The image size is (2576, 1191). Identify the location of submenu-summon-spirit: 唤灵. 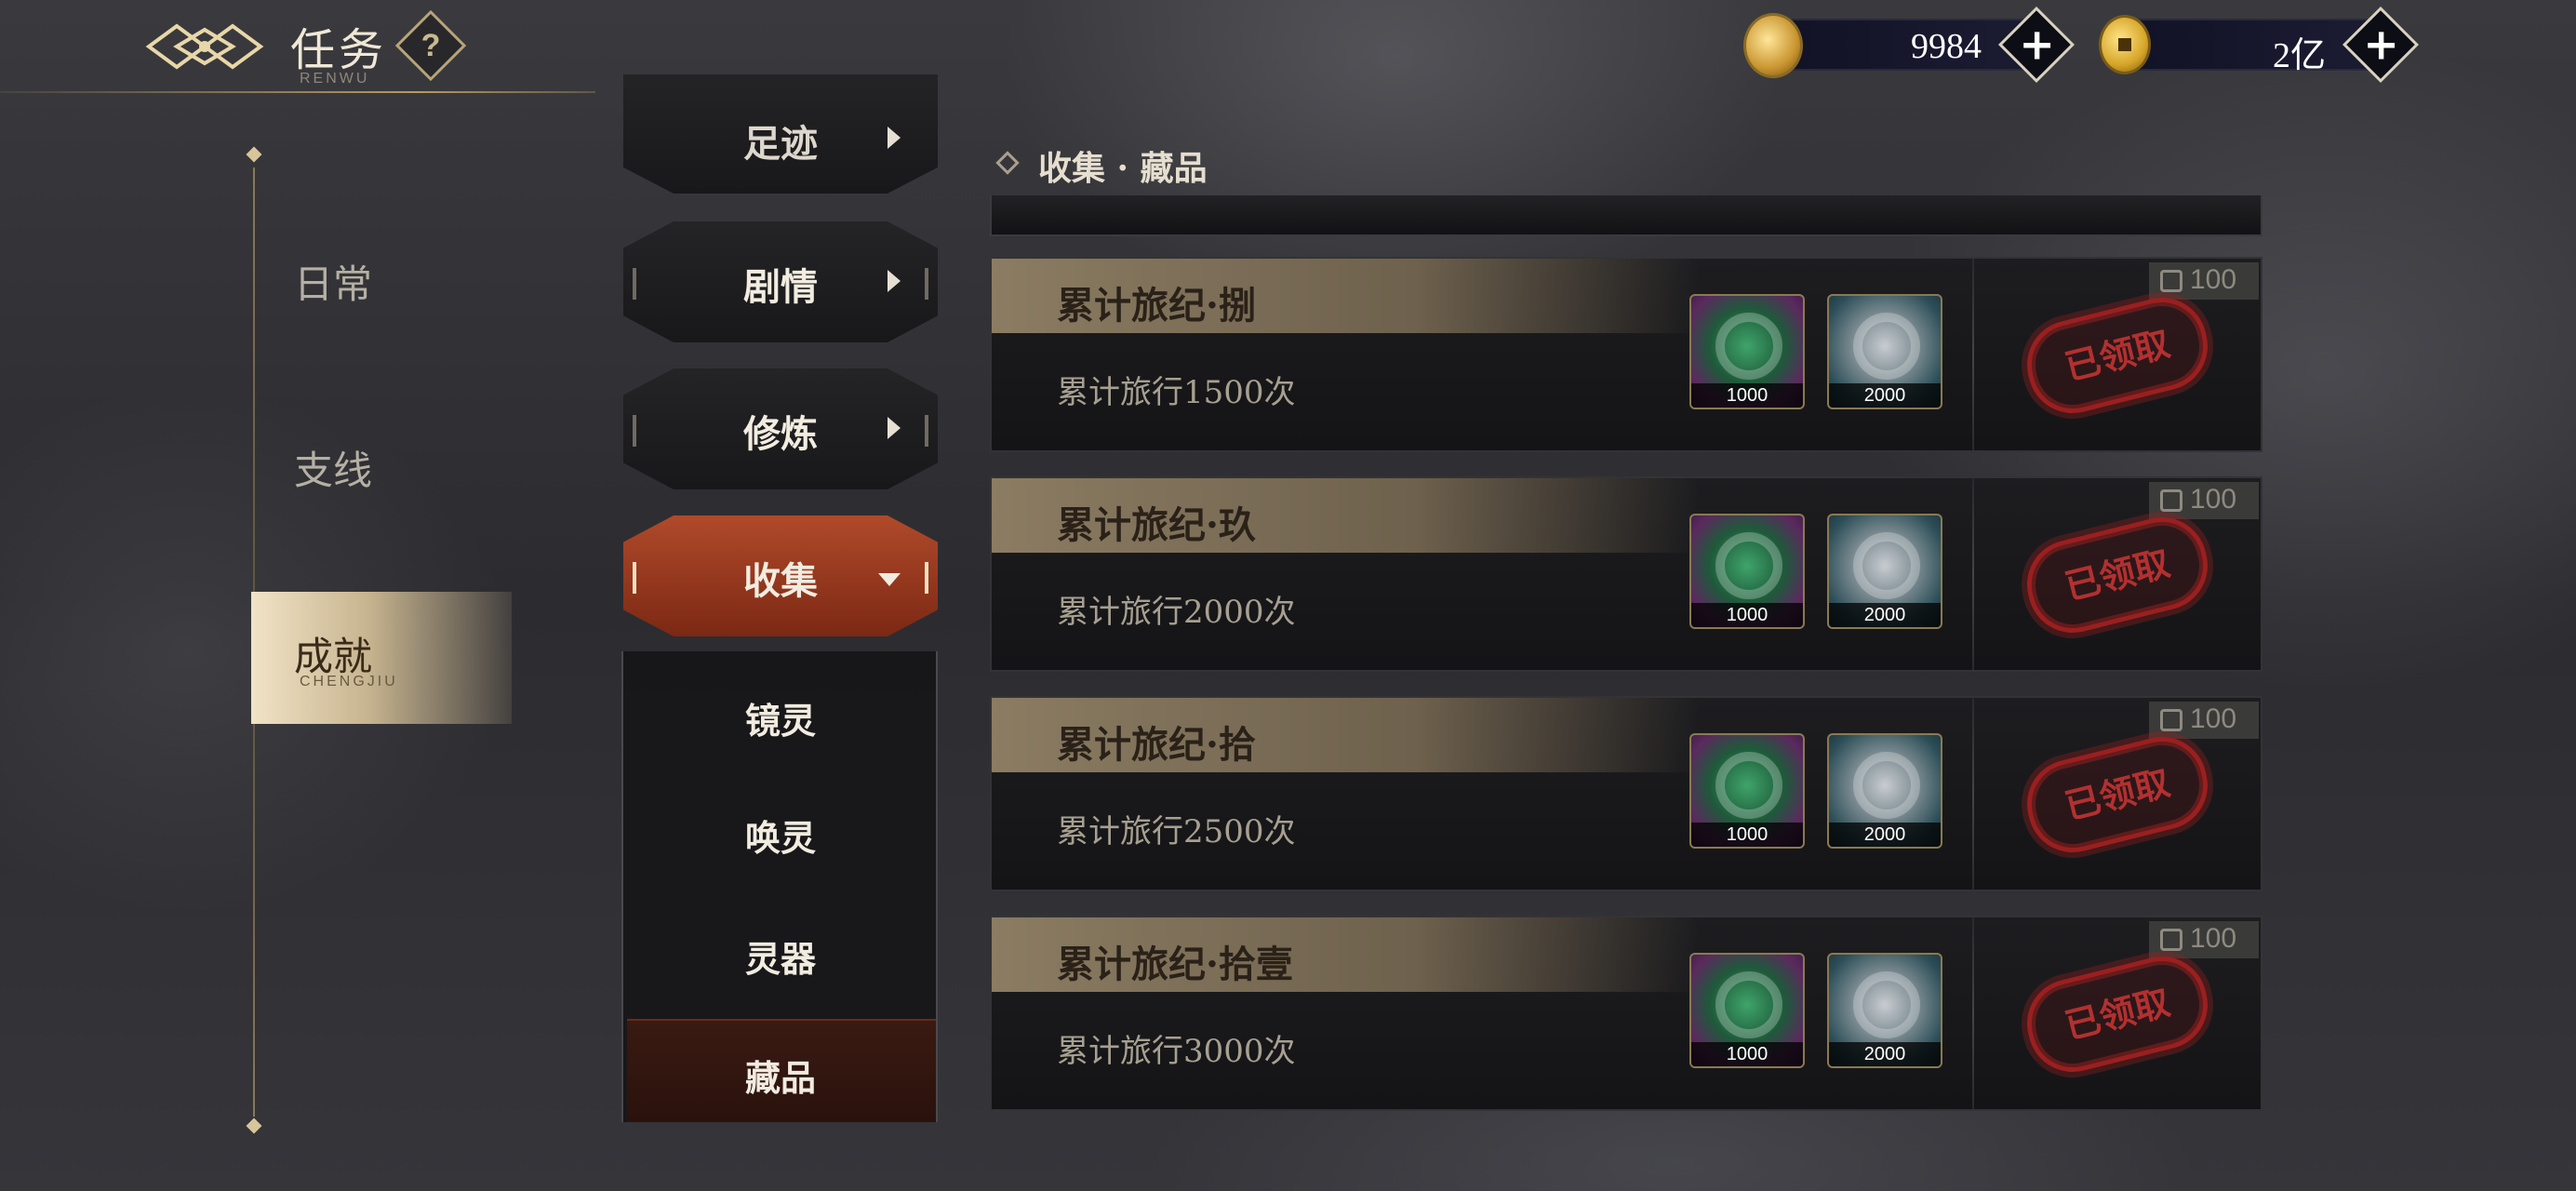
(780, 835).